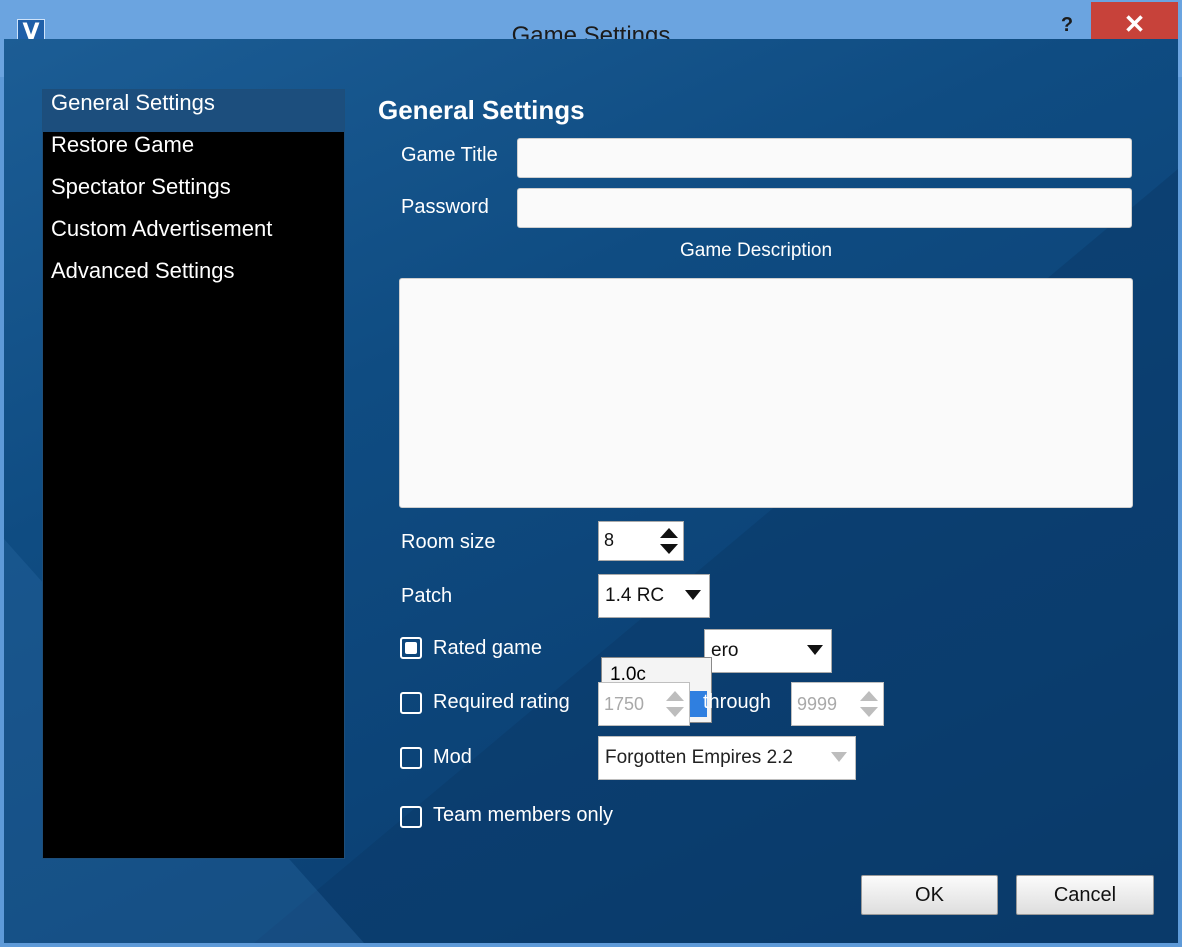  What do you see at coordinates (929, 895) in the screenshot?
I see `ok-button: OK` at bounding box center [929, 895].